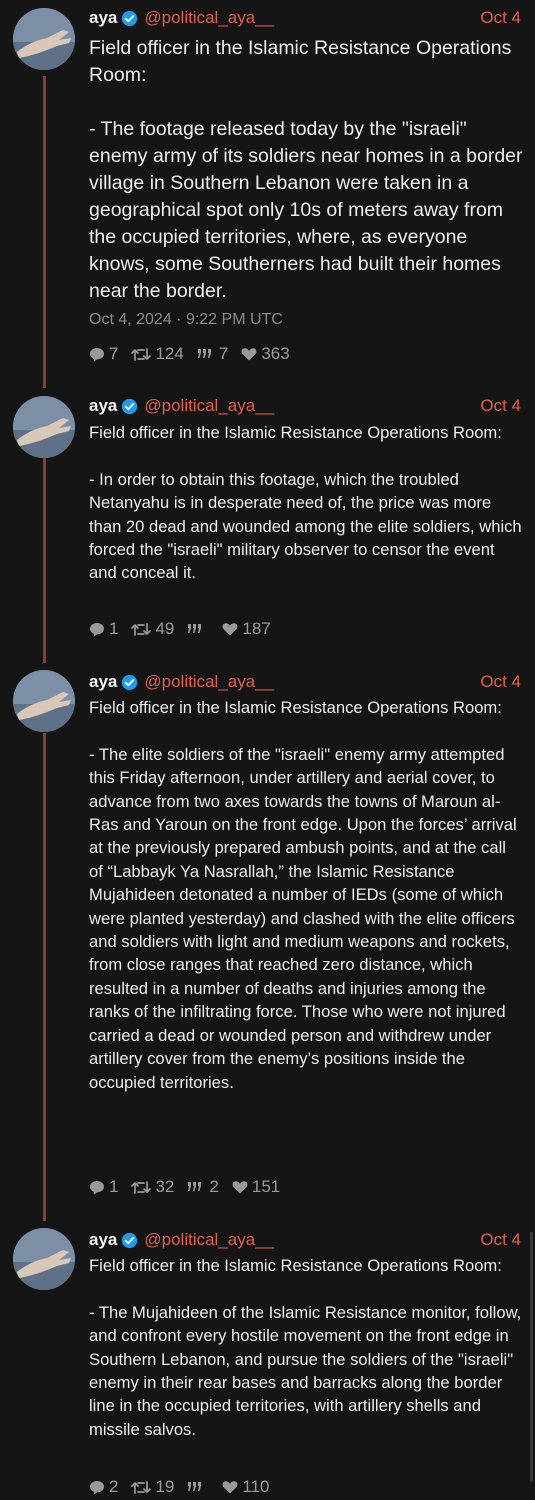 The width and height of the screenshot is (535, 1500). What do you see at coordinates (266, 1186) in the screenshot?
I see `like-count: 151` at bounding box center [266, 1186].